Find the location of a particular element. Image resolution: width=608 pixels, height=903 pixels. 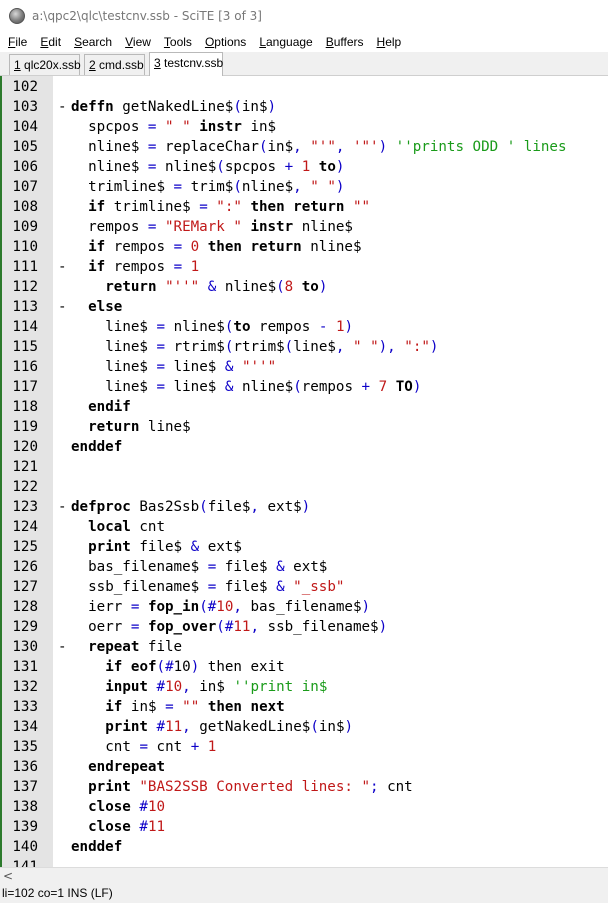

code-line: 118 endif is located at coordinates (304, 407).